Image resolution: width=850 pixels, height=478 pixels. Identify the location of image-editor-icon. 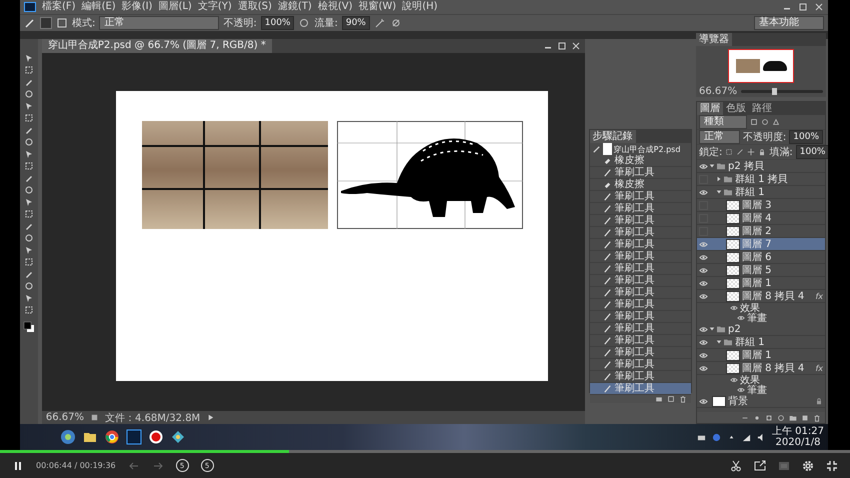
(134, 437).